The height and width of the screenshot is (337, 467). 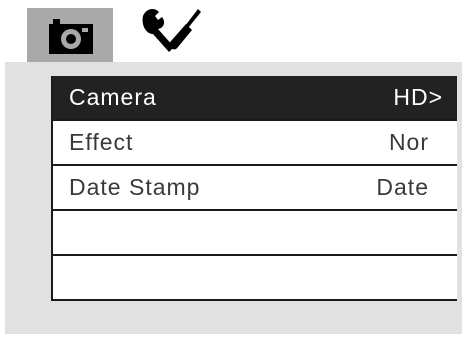 I want to click on tab-settings, so click(x=170, y=33).